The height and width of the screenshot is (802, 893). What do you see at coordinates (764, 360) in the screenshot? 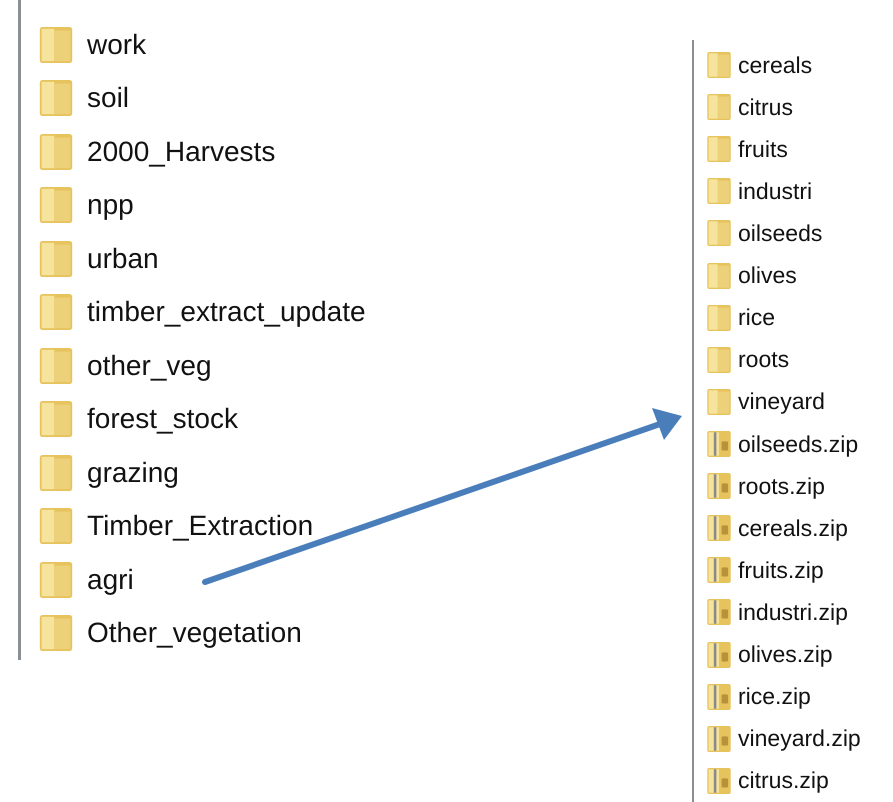
I see `folder-name: roots` at bounding box center [764, 360].